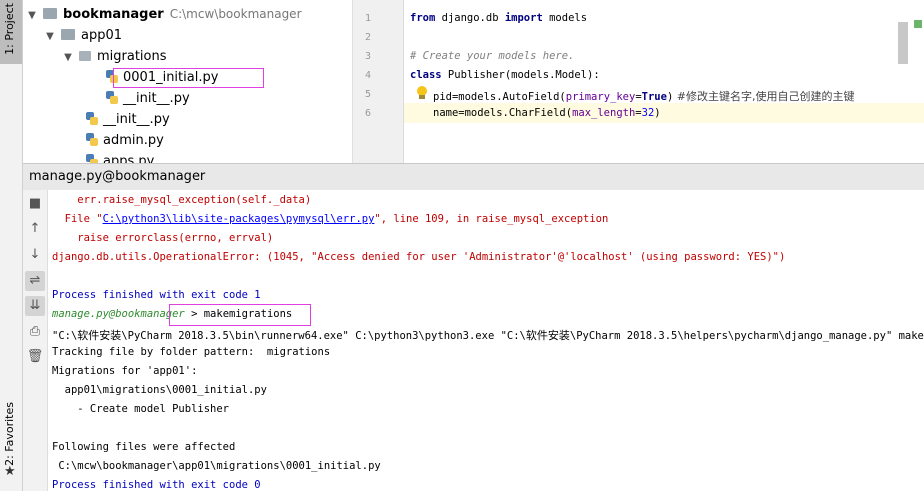  I want to click on code-comment: # Create your models here., so click(492, 56).